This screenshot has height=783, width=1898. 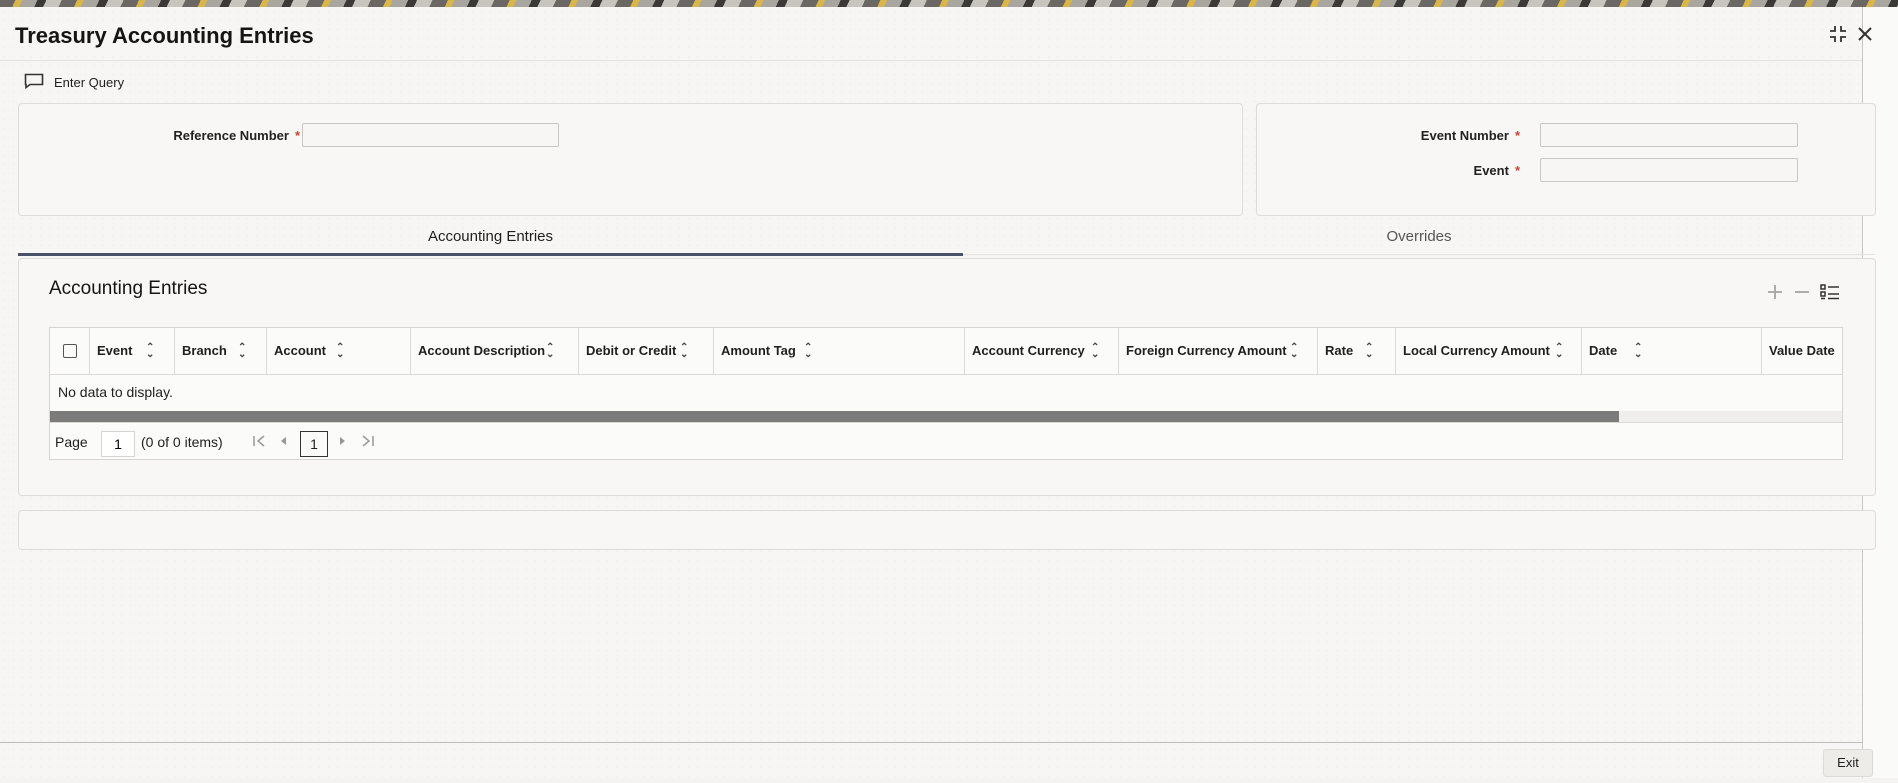 I want to click on column-header-event: Event ⌃ ⌄, so click(x=131, y=351).